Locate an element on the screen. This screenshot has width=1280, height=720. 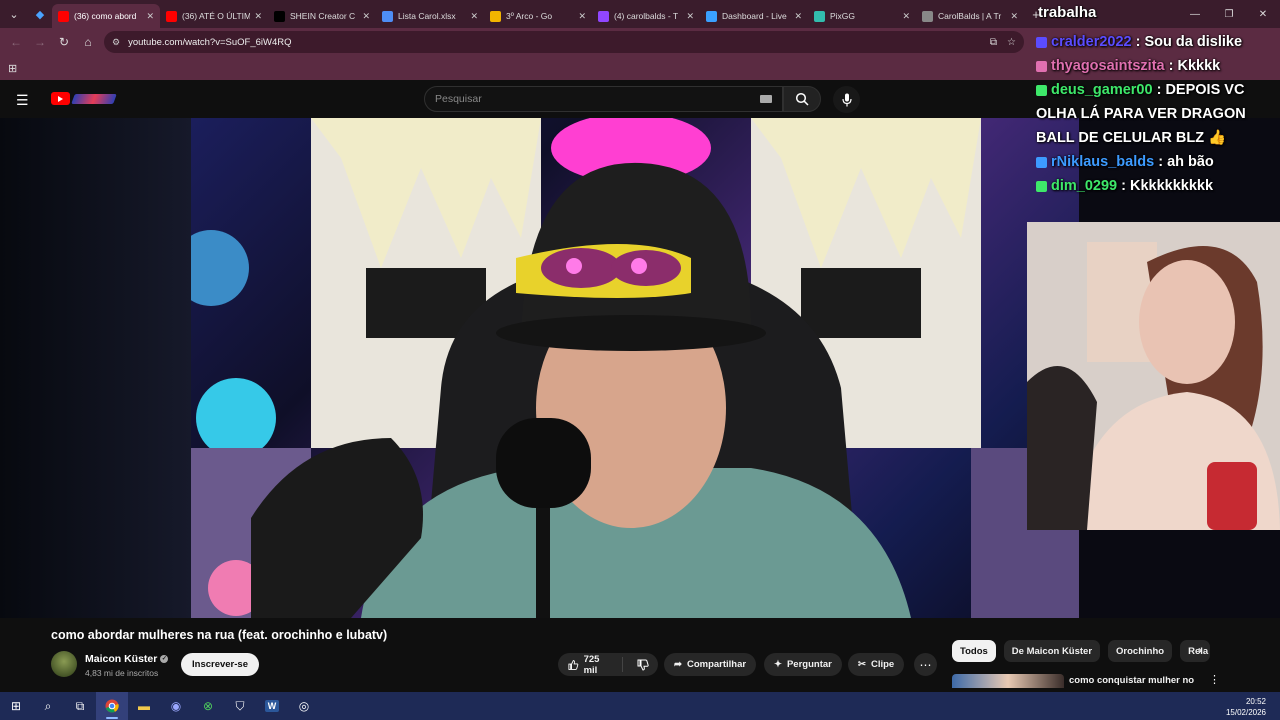
dashboard-icon is located at coordinates (711, 16).